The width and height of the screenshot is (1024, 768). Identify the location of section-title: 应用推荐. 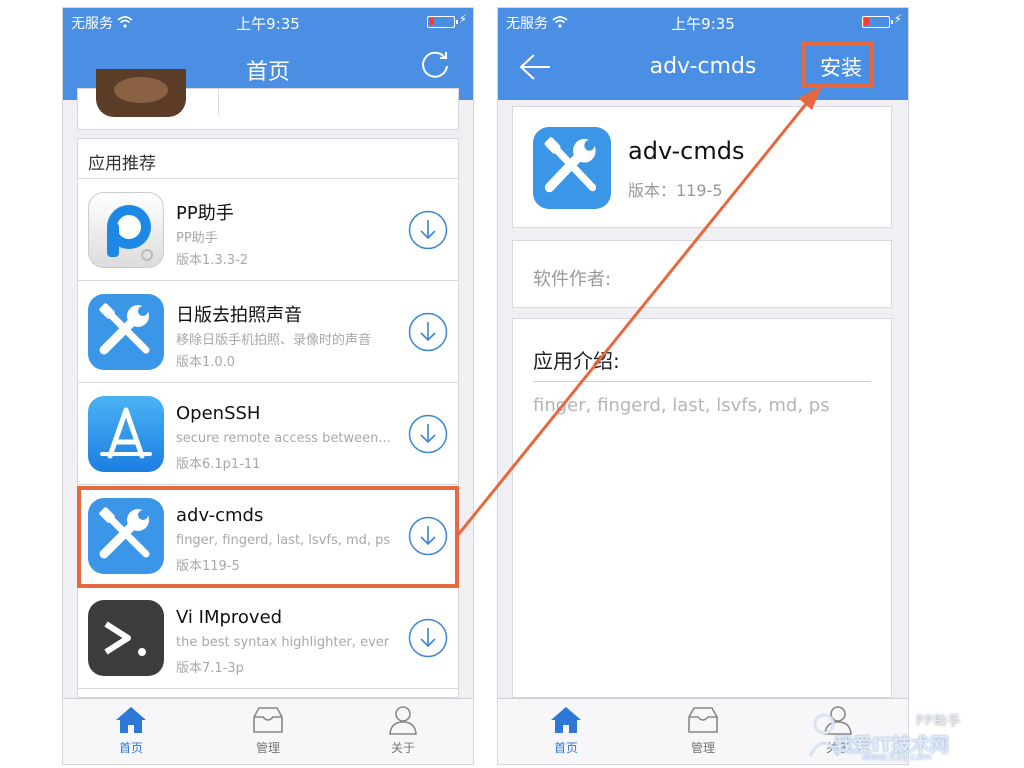
(268, 159).